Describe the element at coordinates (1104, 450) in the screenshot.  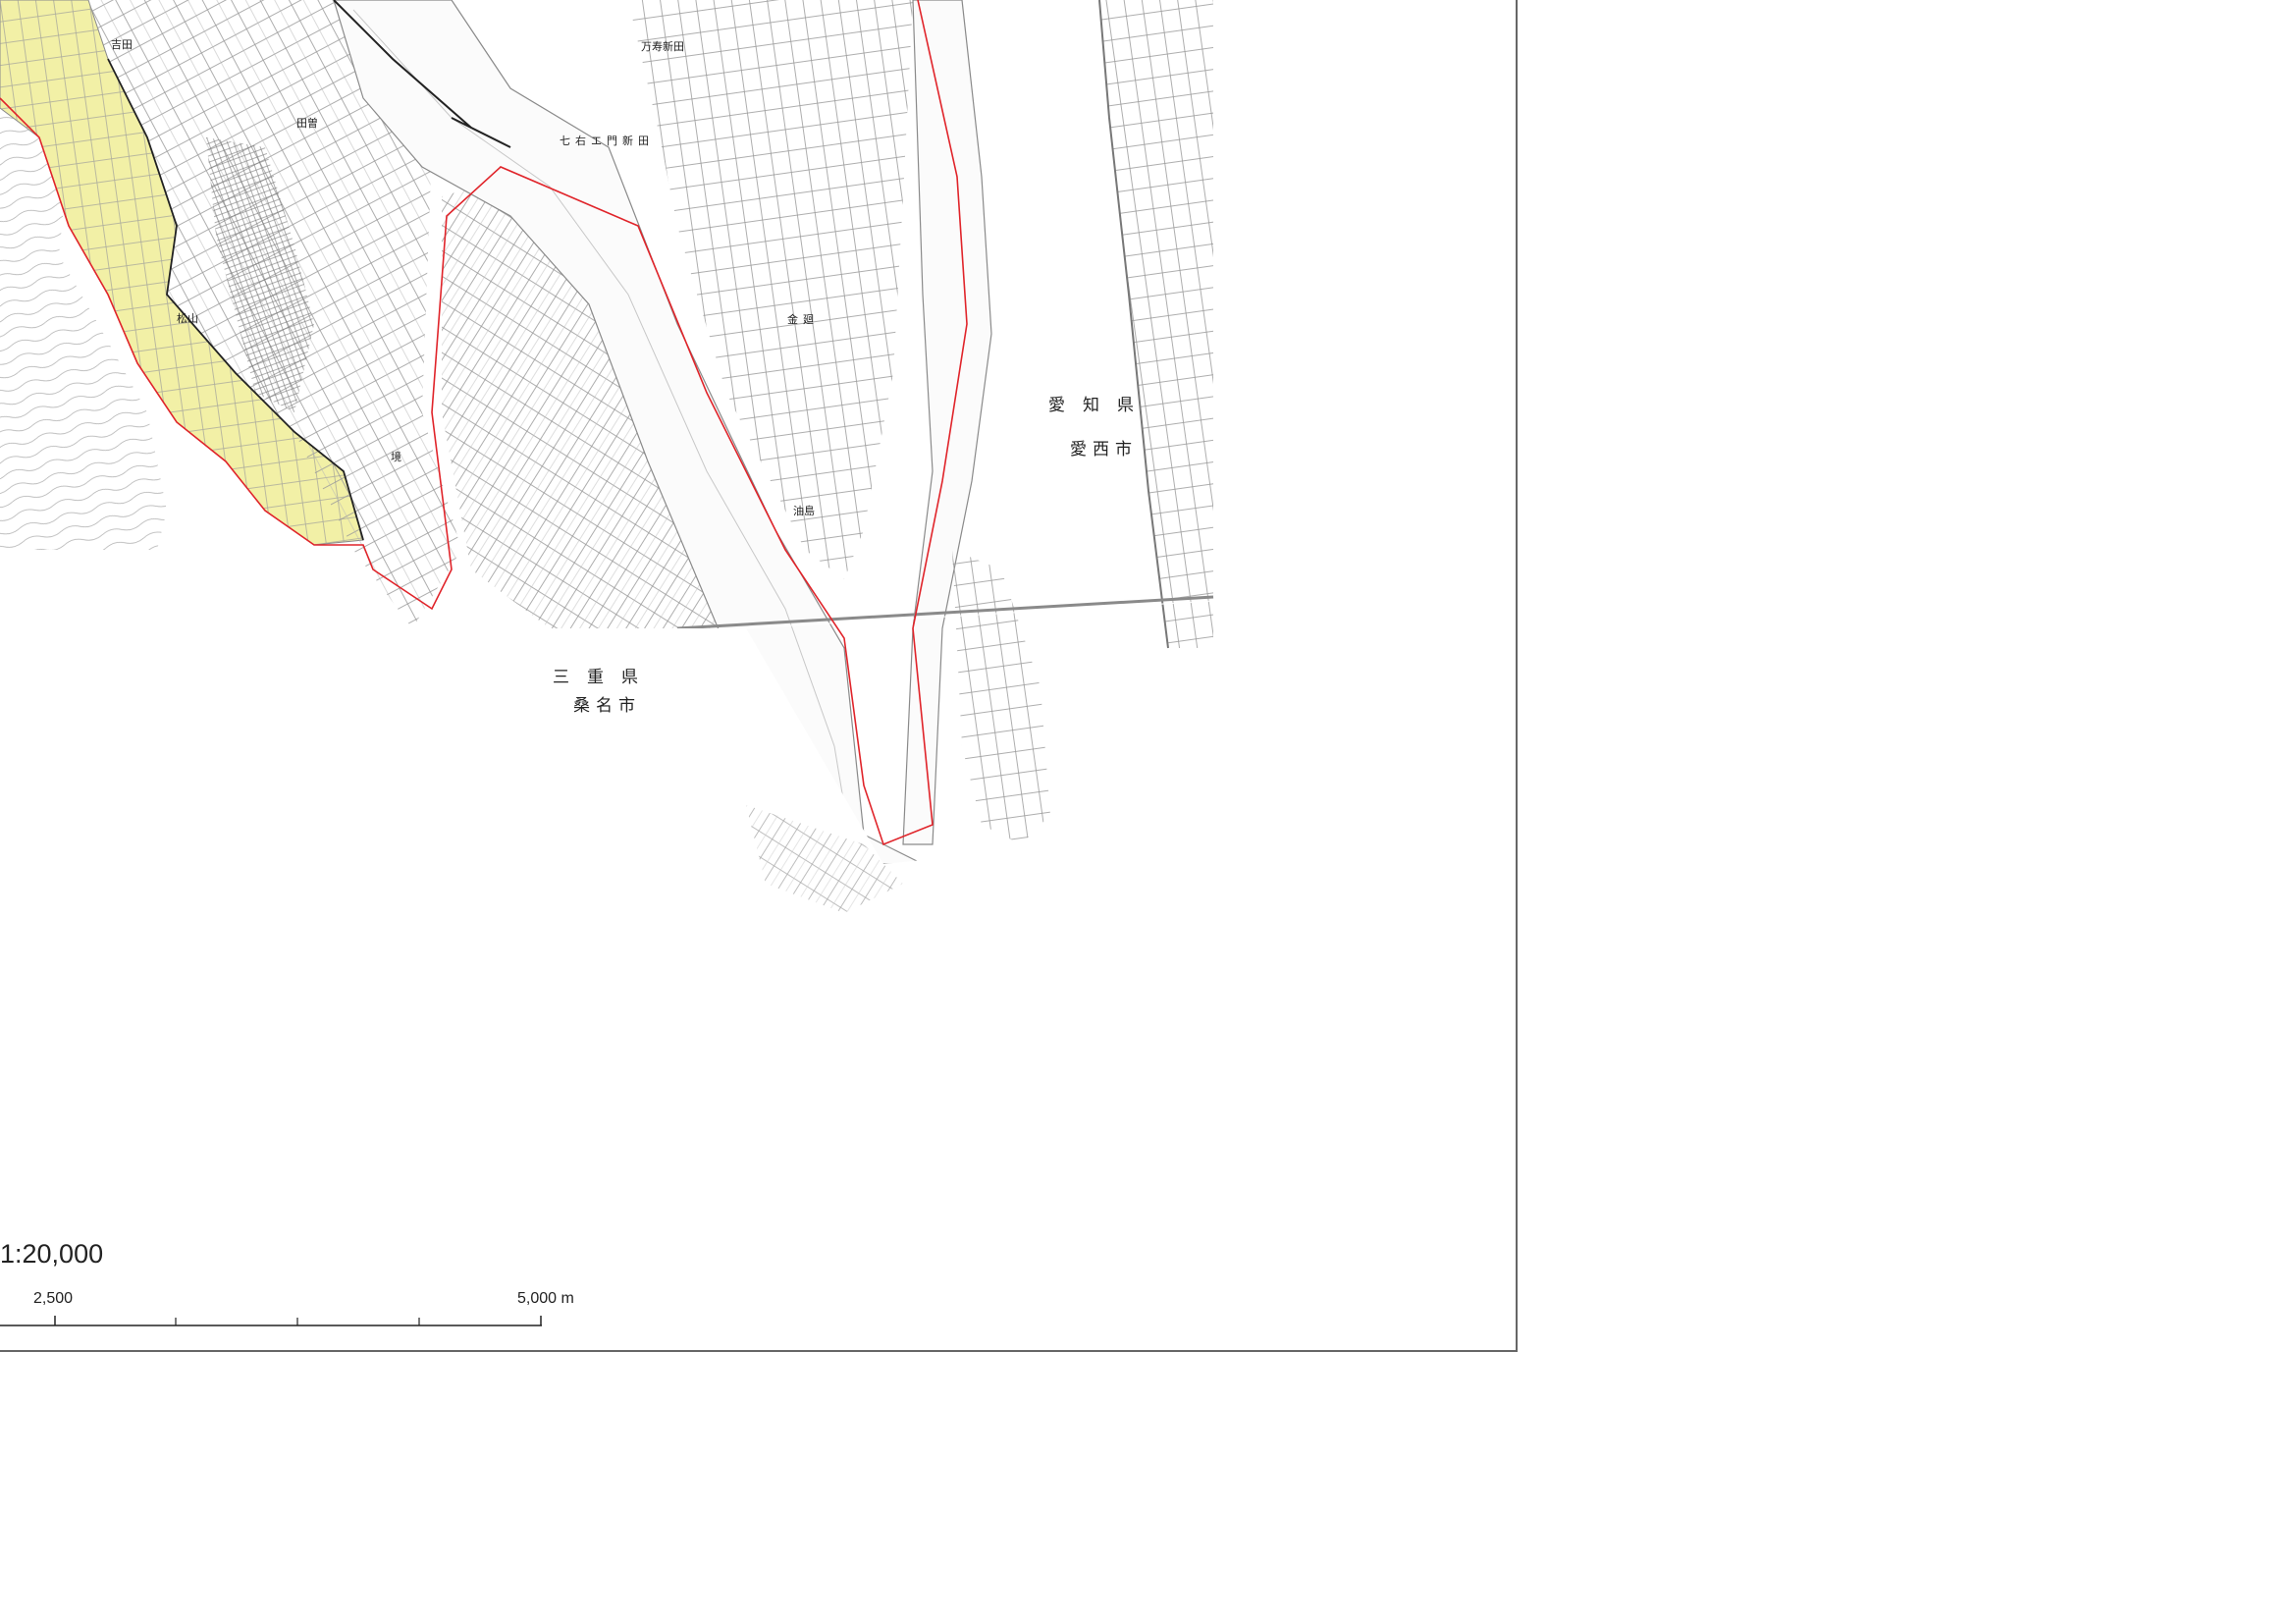
I see `city-label-aisai: 愛西市` at that location.